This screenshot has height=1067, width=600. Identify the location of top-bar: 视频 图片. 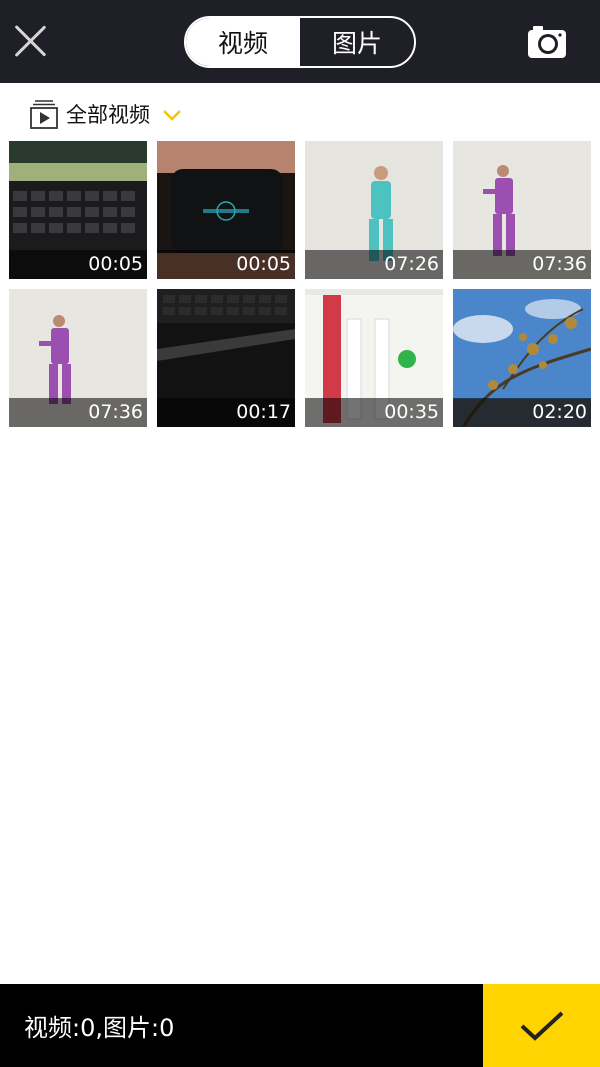
(300, 41).